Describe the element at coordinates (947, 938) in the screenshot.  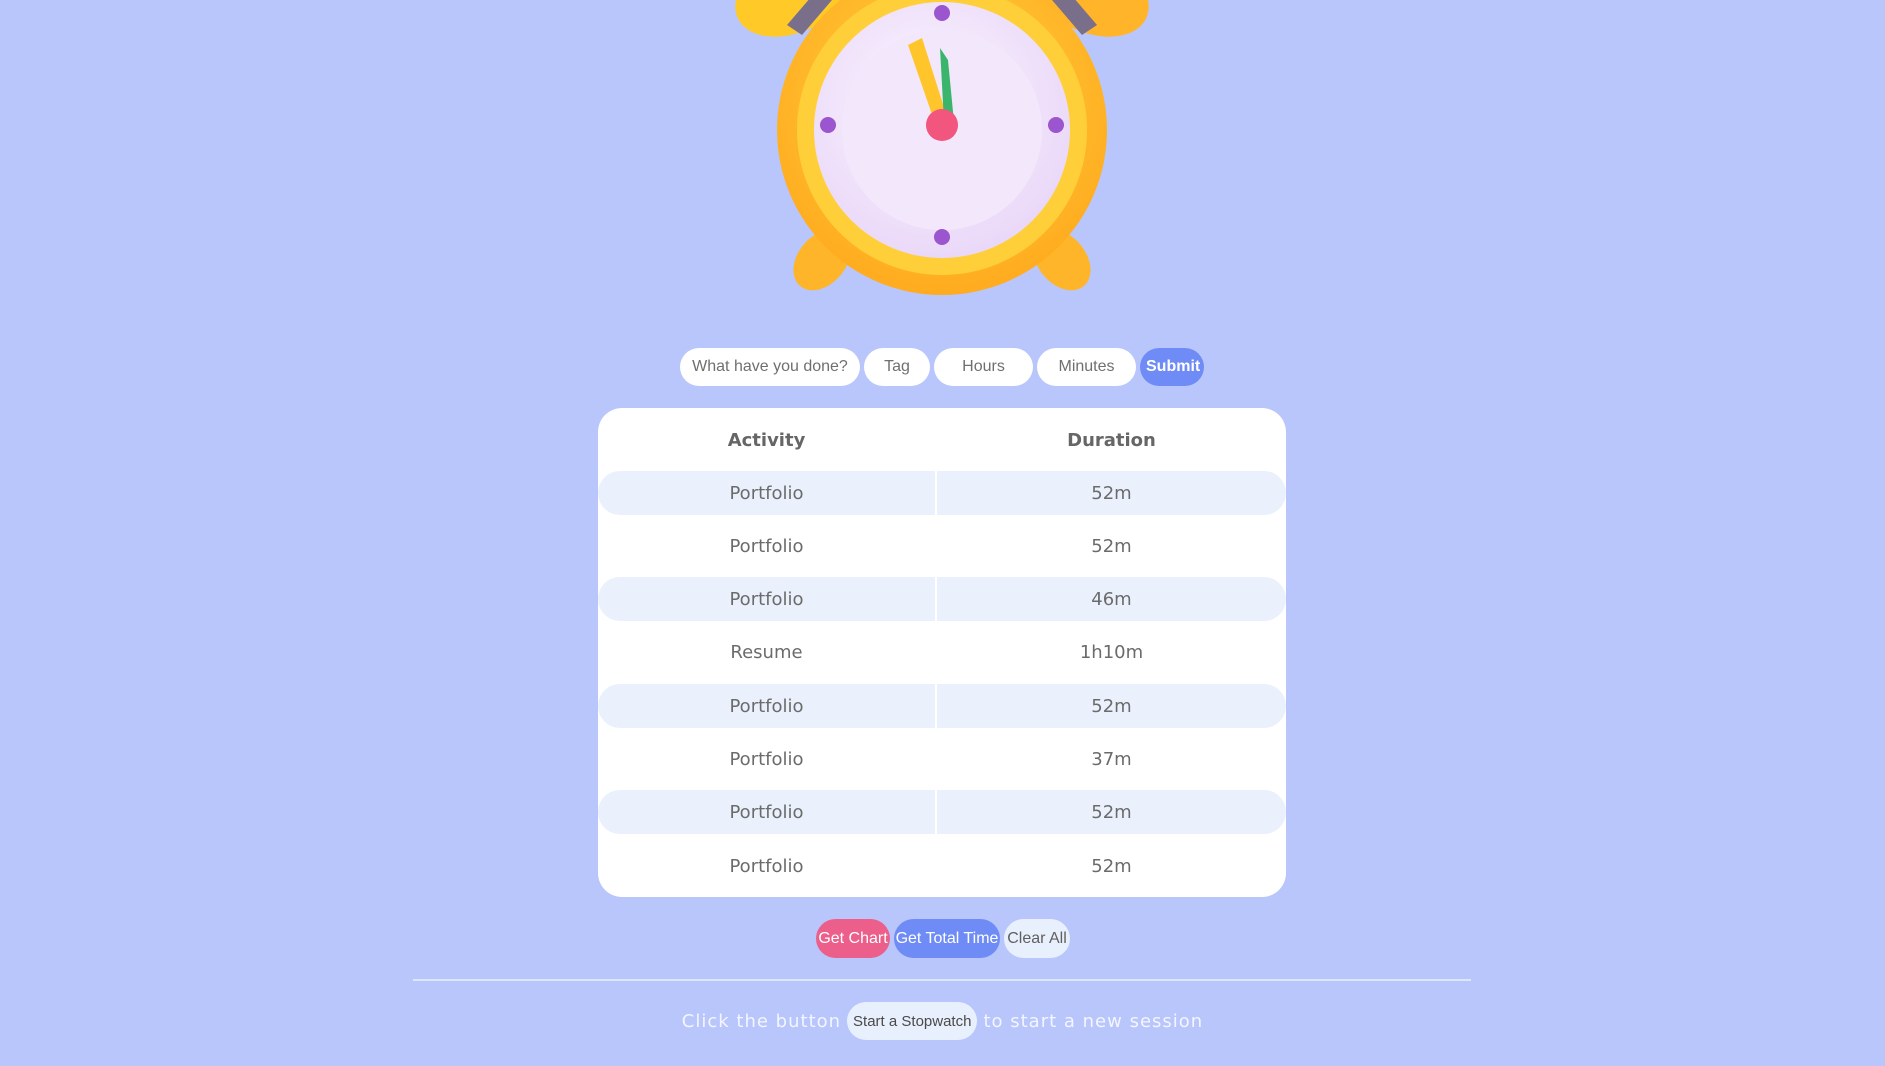
I see `get-total-time-button: Get Total Time` at that location.